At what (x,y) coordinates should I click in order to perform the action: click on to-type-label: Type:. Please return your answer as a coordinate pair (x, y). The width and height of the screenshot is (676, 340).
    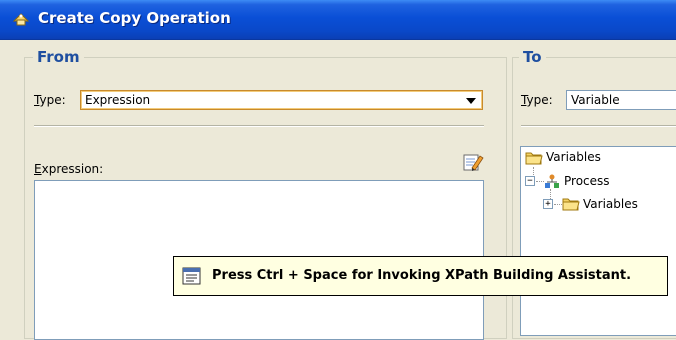
    Looking at the image, I should click on (537, 100).